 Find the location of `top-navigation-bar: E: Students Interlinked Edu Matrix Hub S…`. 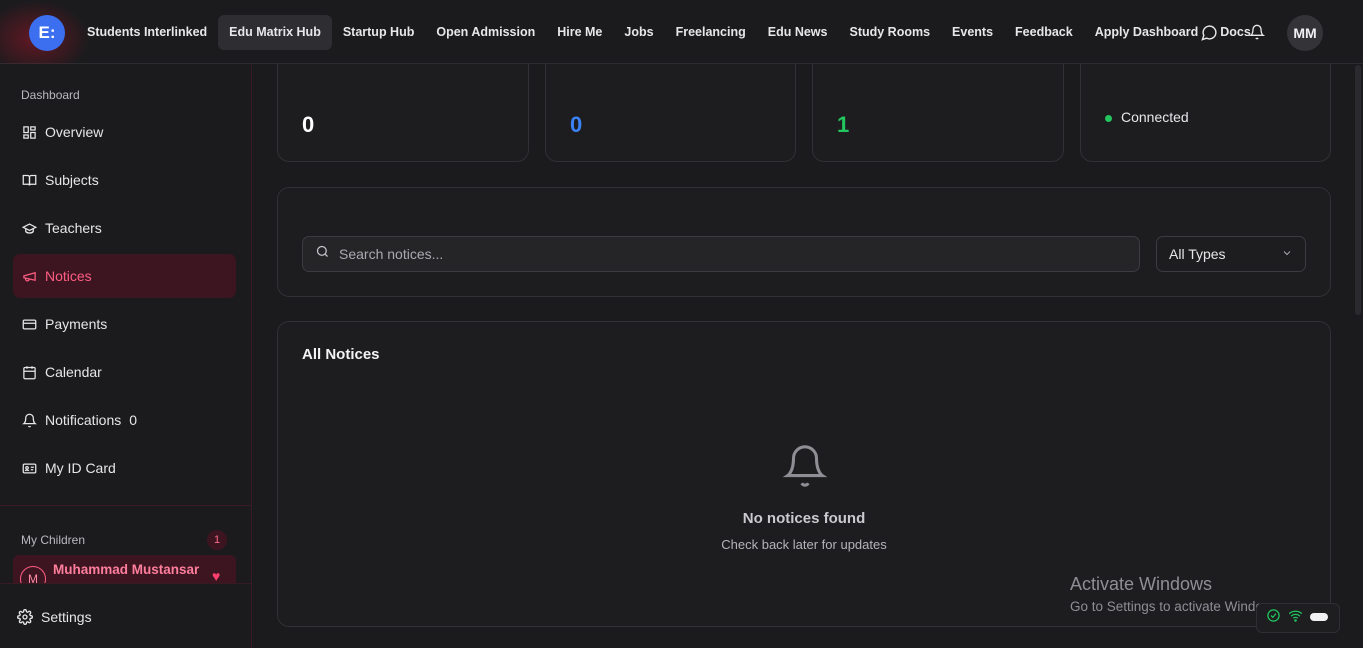

top-navigation-bar: E: Students Interlinked Edu Matrix Hub S… is located at coordinates (681, 32).